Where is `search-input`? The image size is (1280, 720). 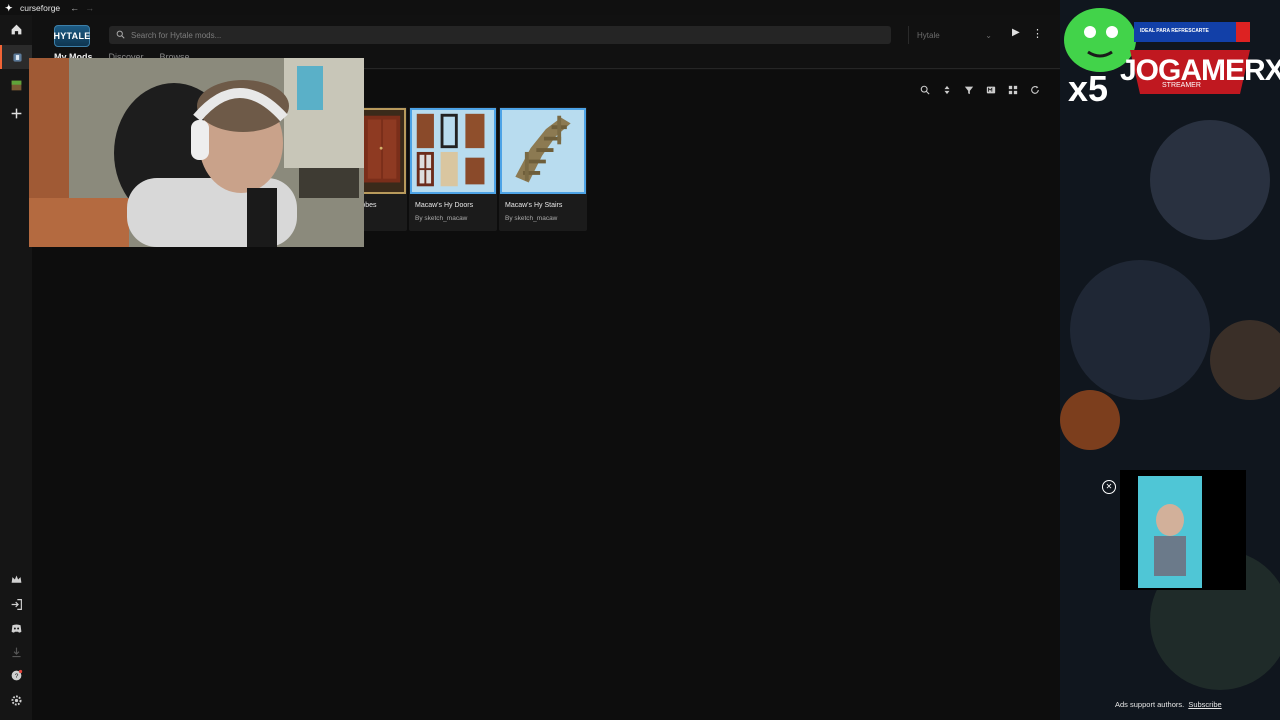 search-input is located at coordinates (481, 35).